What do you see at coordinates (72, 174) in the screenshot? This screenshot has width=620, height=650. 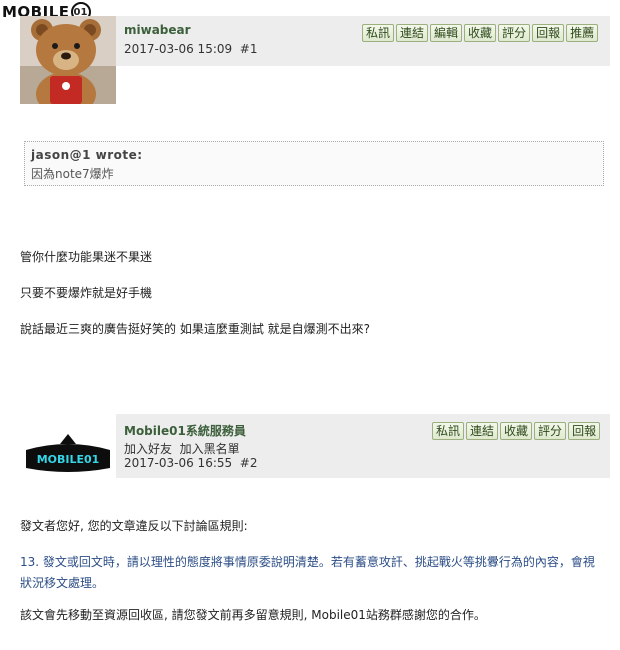 I see `quote-text: 因為note7爆炸` at bounding box center [72, 174].